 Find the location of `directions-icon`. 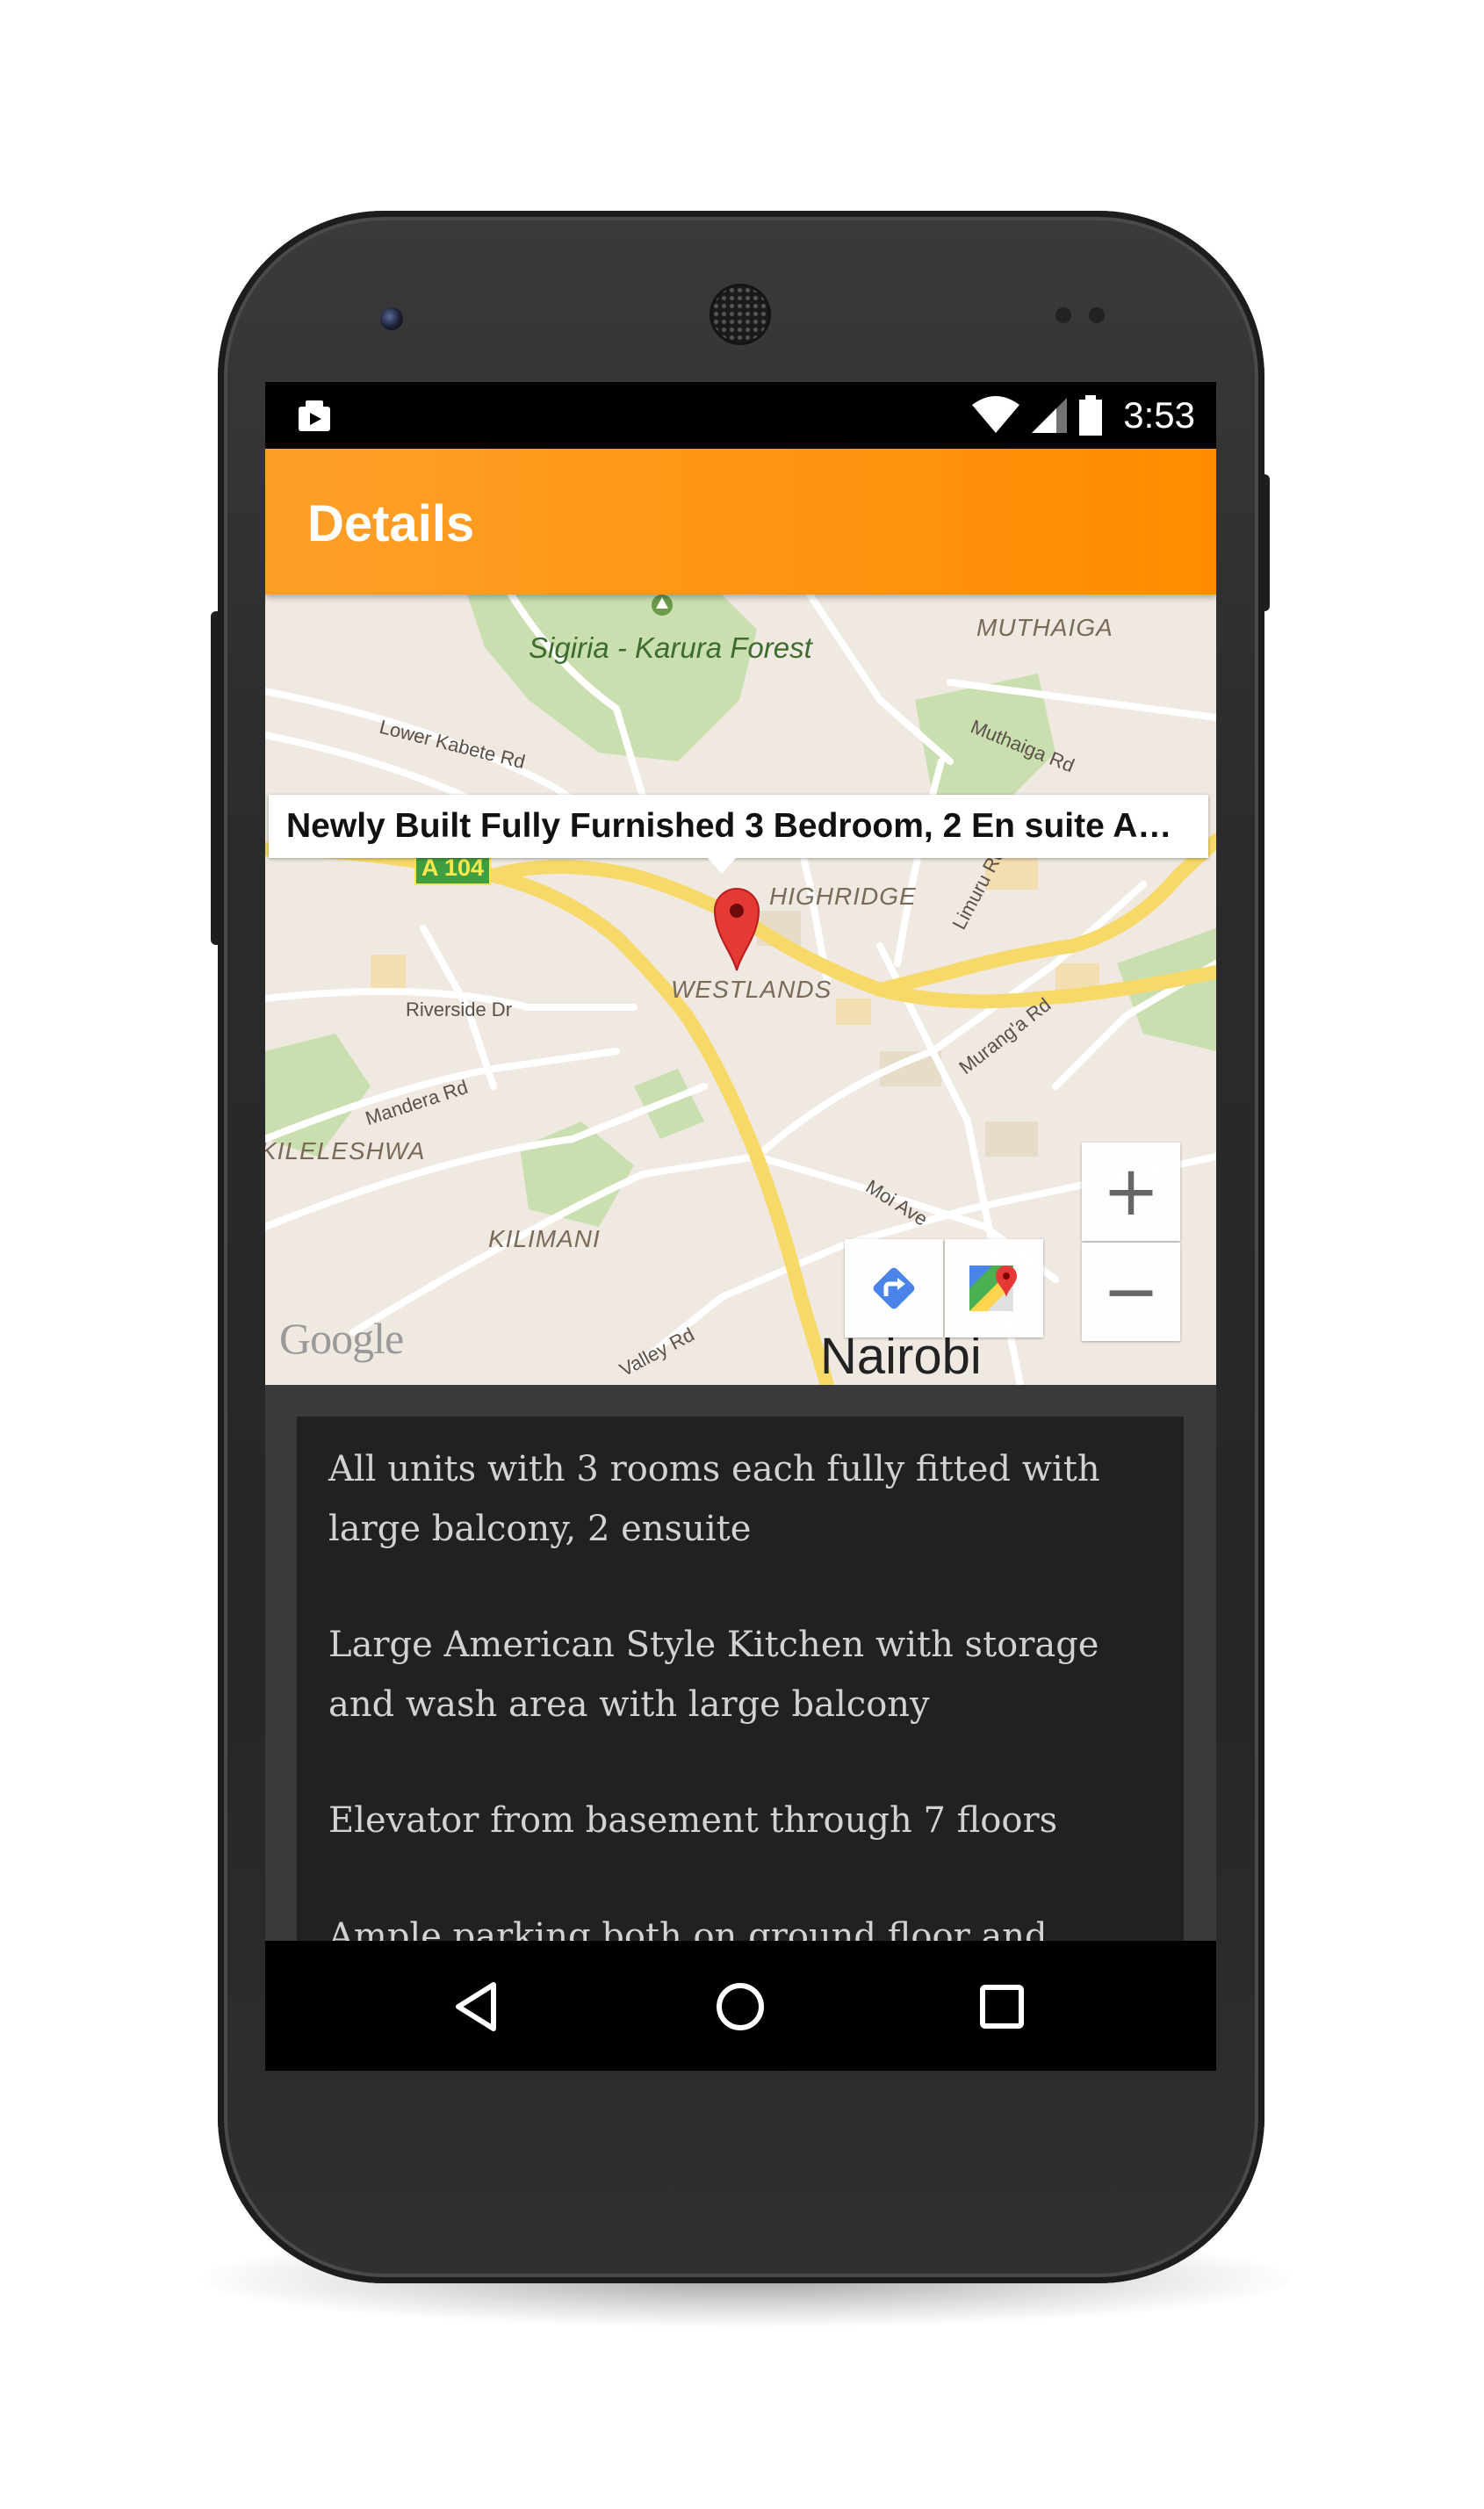

directions-icon is located at coordinates (894, 1288).